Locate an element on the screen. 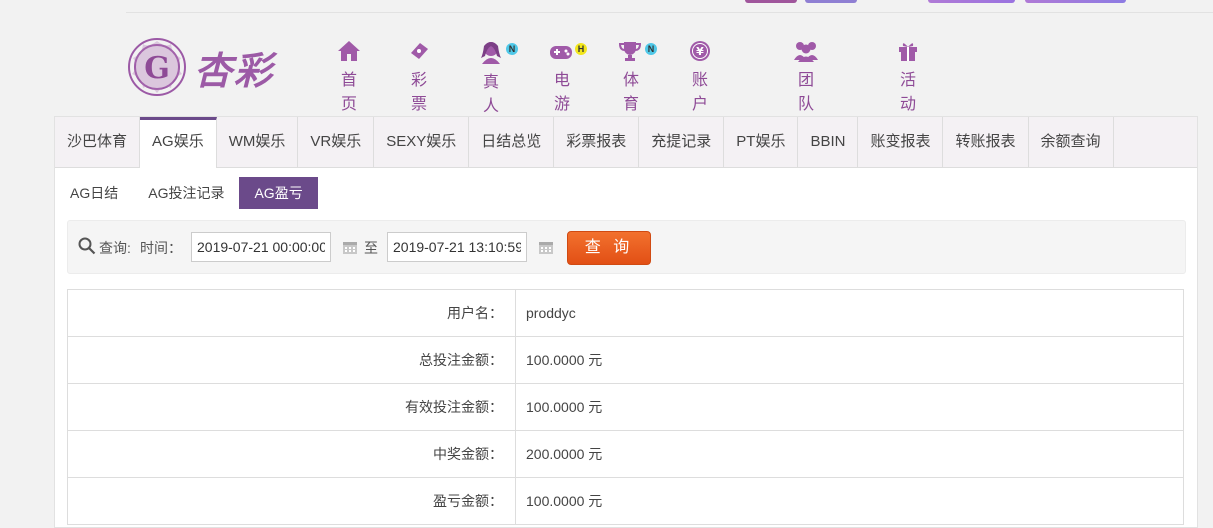  live-dealer-icon is located at coordinates (491, 53).